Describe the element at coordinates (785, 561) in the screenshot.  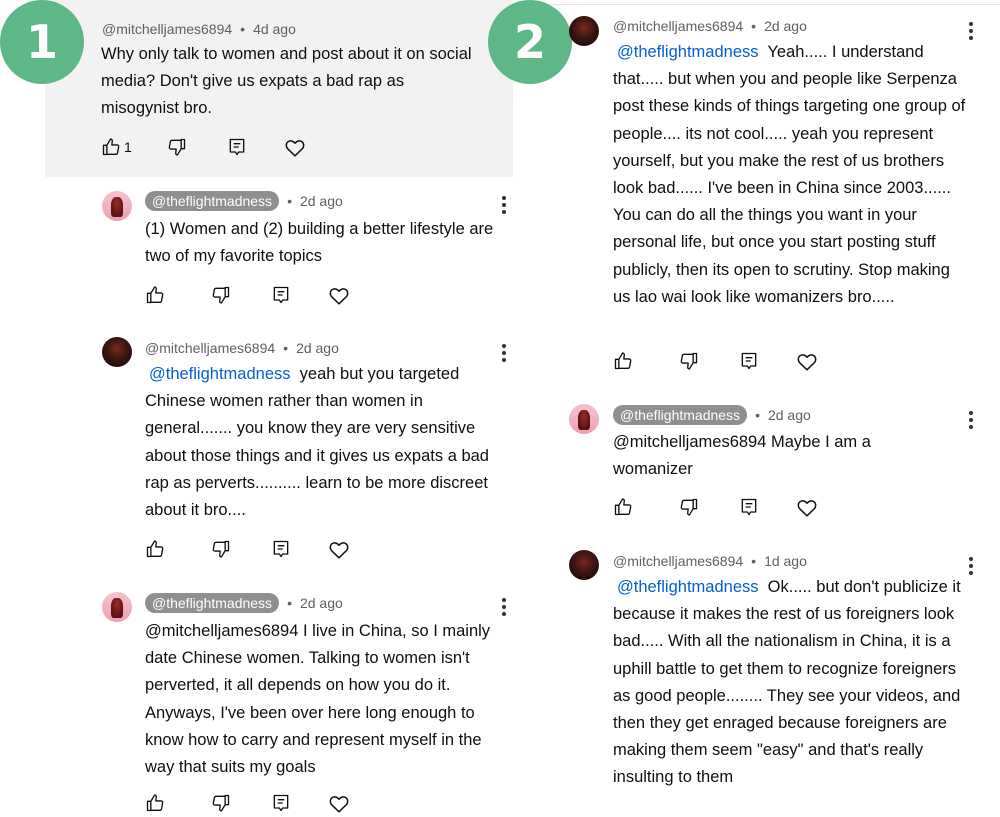
I see `comment-time: 1d ago` at that location.